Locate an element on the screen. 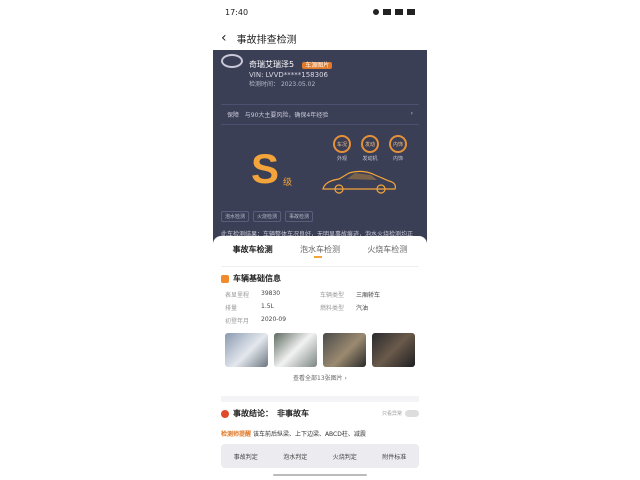 Image resolution: width=640 pixels, height=480 pixels. info-row: 车辆类型 三厢轿车 is located at coordinates (367, 294).